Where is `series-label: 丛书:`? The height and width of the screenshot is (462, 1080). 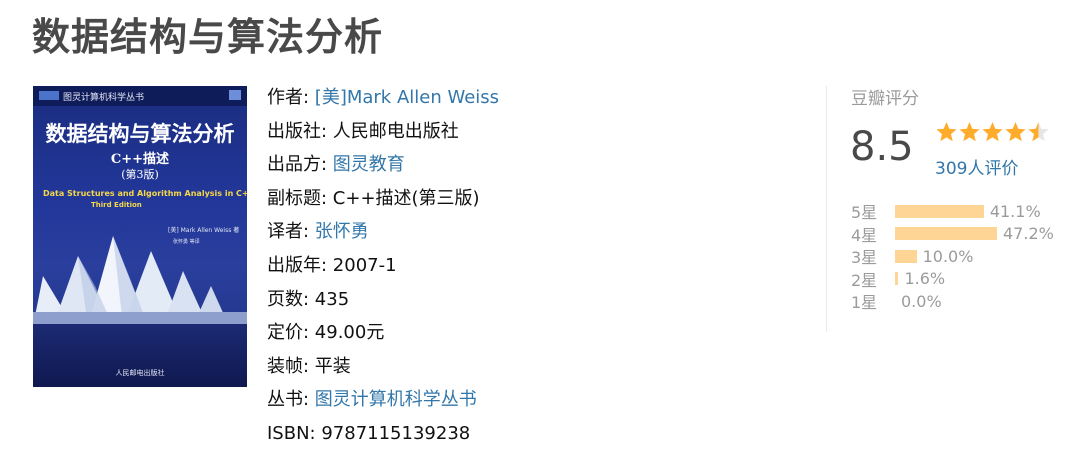
series-label: 丛书: is located at coordinates (291, 400).